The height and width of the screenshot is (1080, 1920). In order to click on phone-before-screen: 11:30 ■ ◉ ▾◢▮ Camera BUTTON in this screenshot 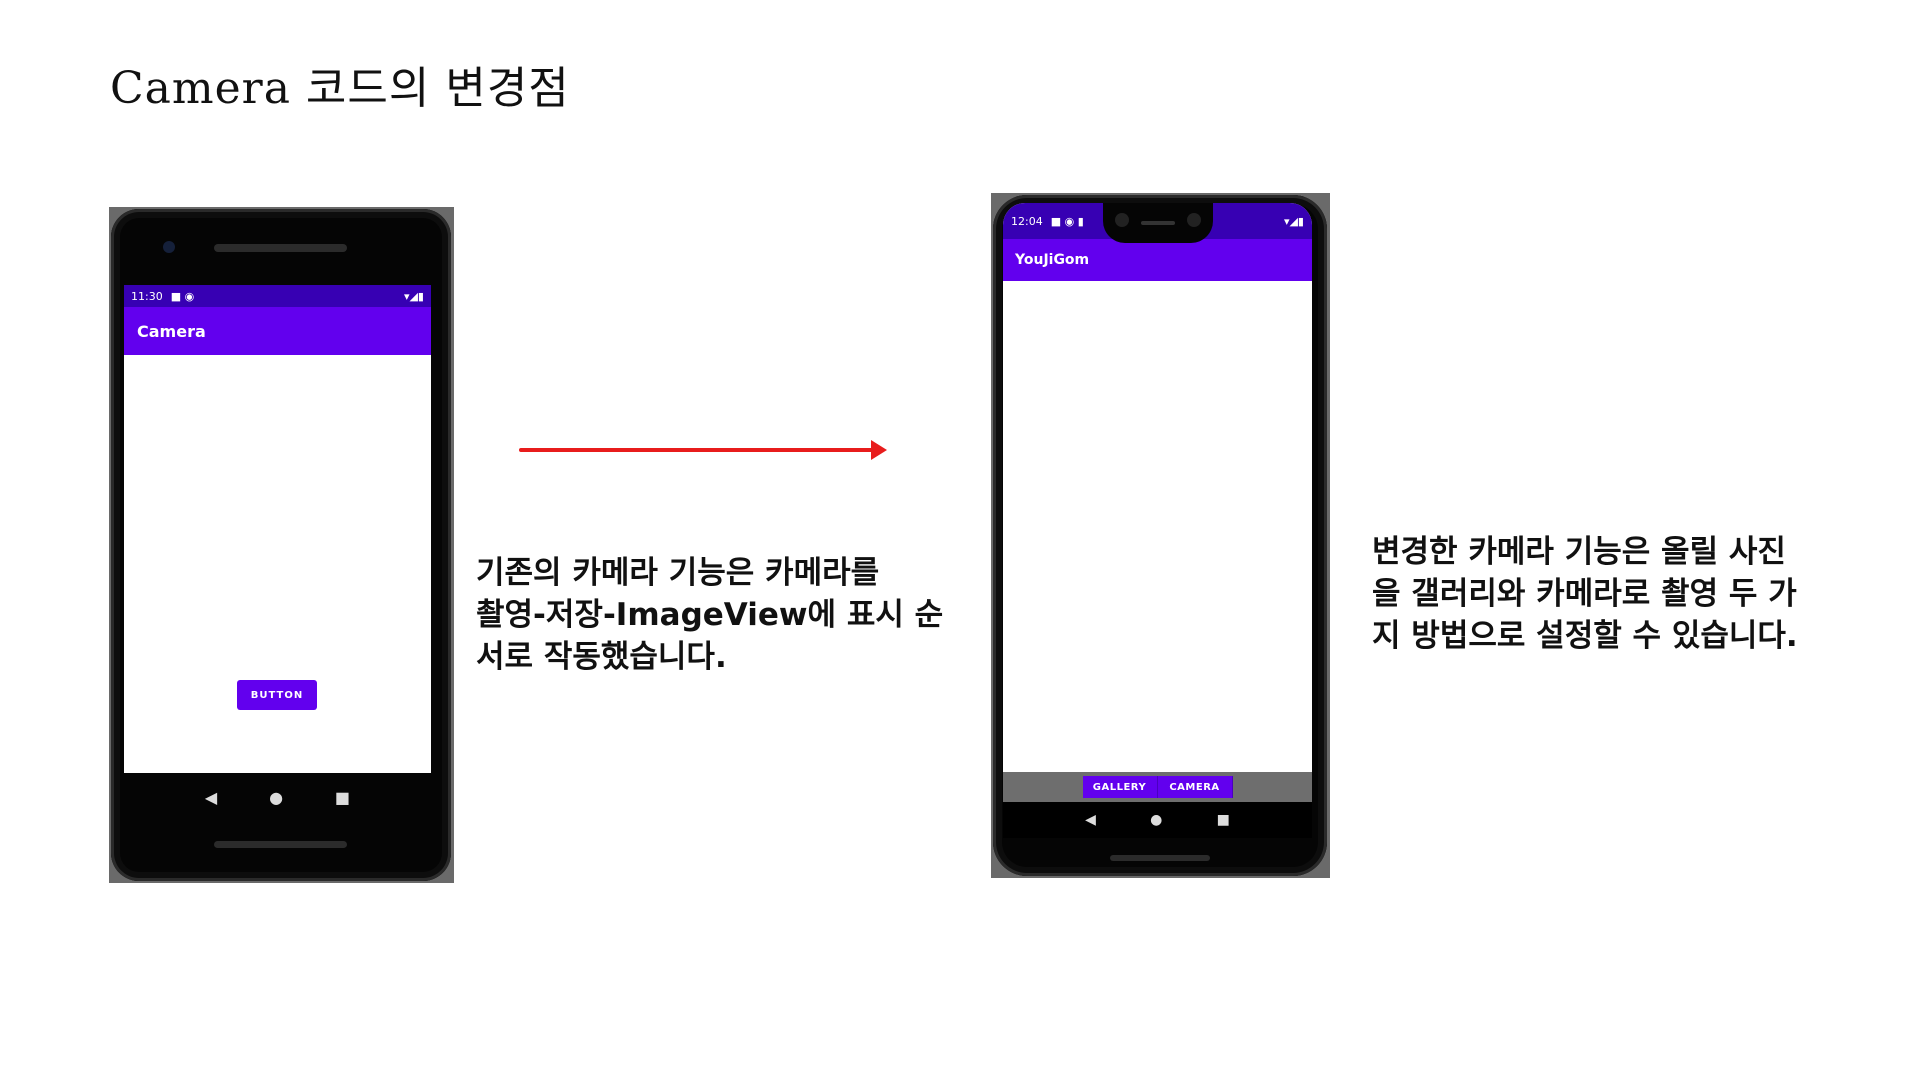, I will do `click(277, 529)`.